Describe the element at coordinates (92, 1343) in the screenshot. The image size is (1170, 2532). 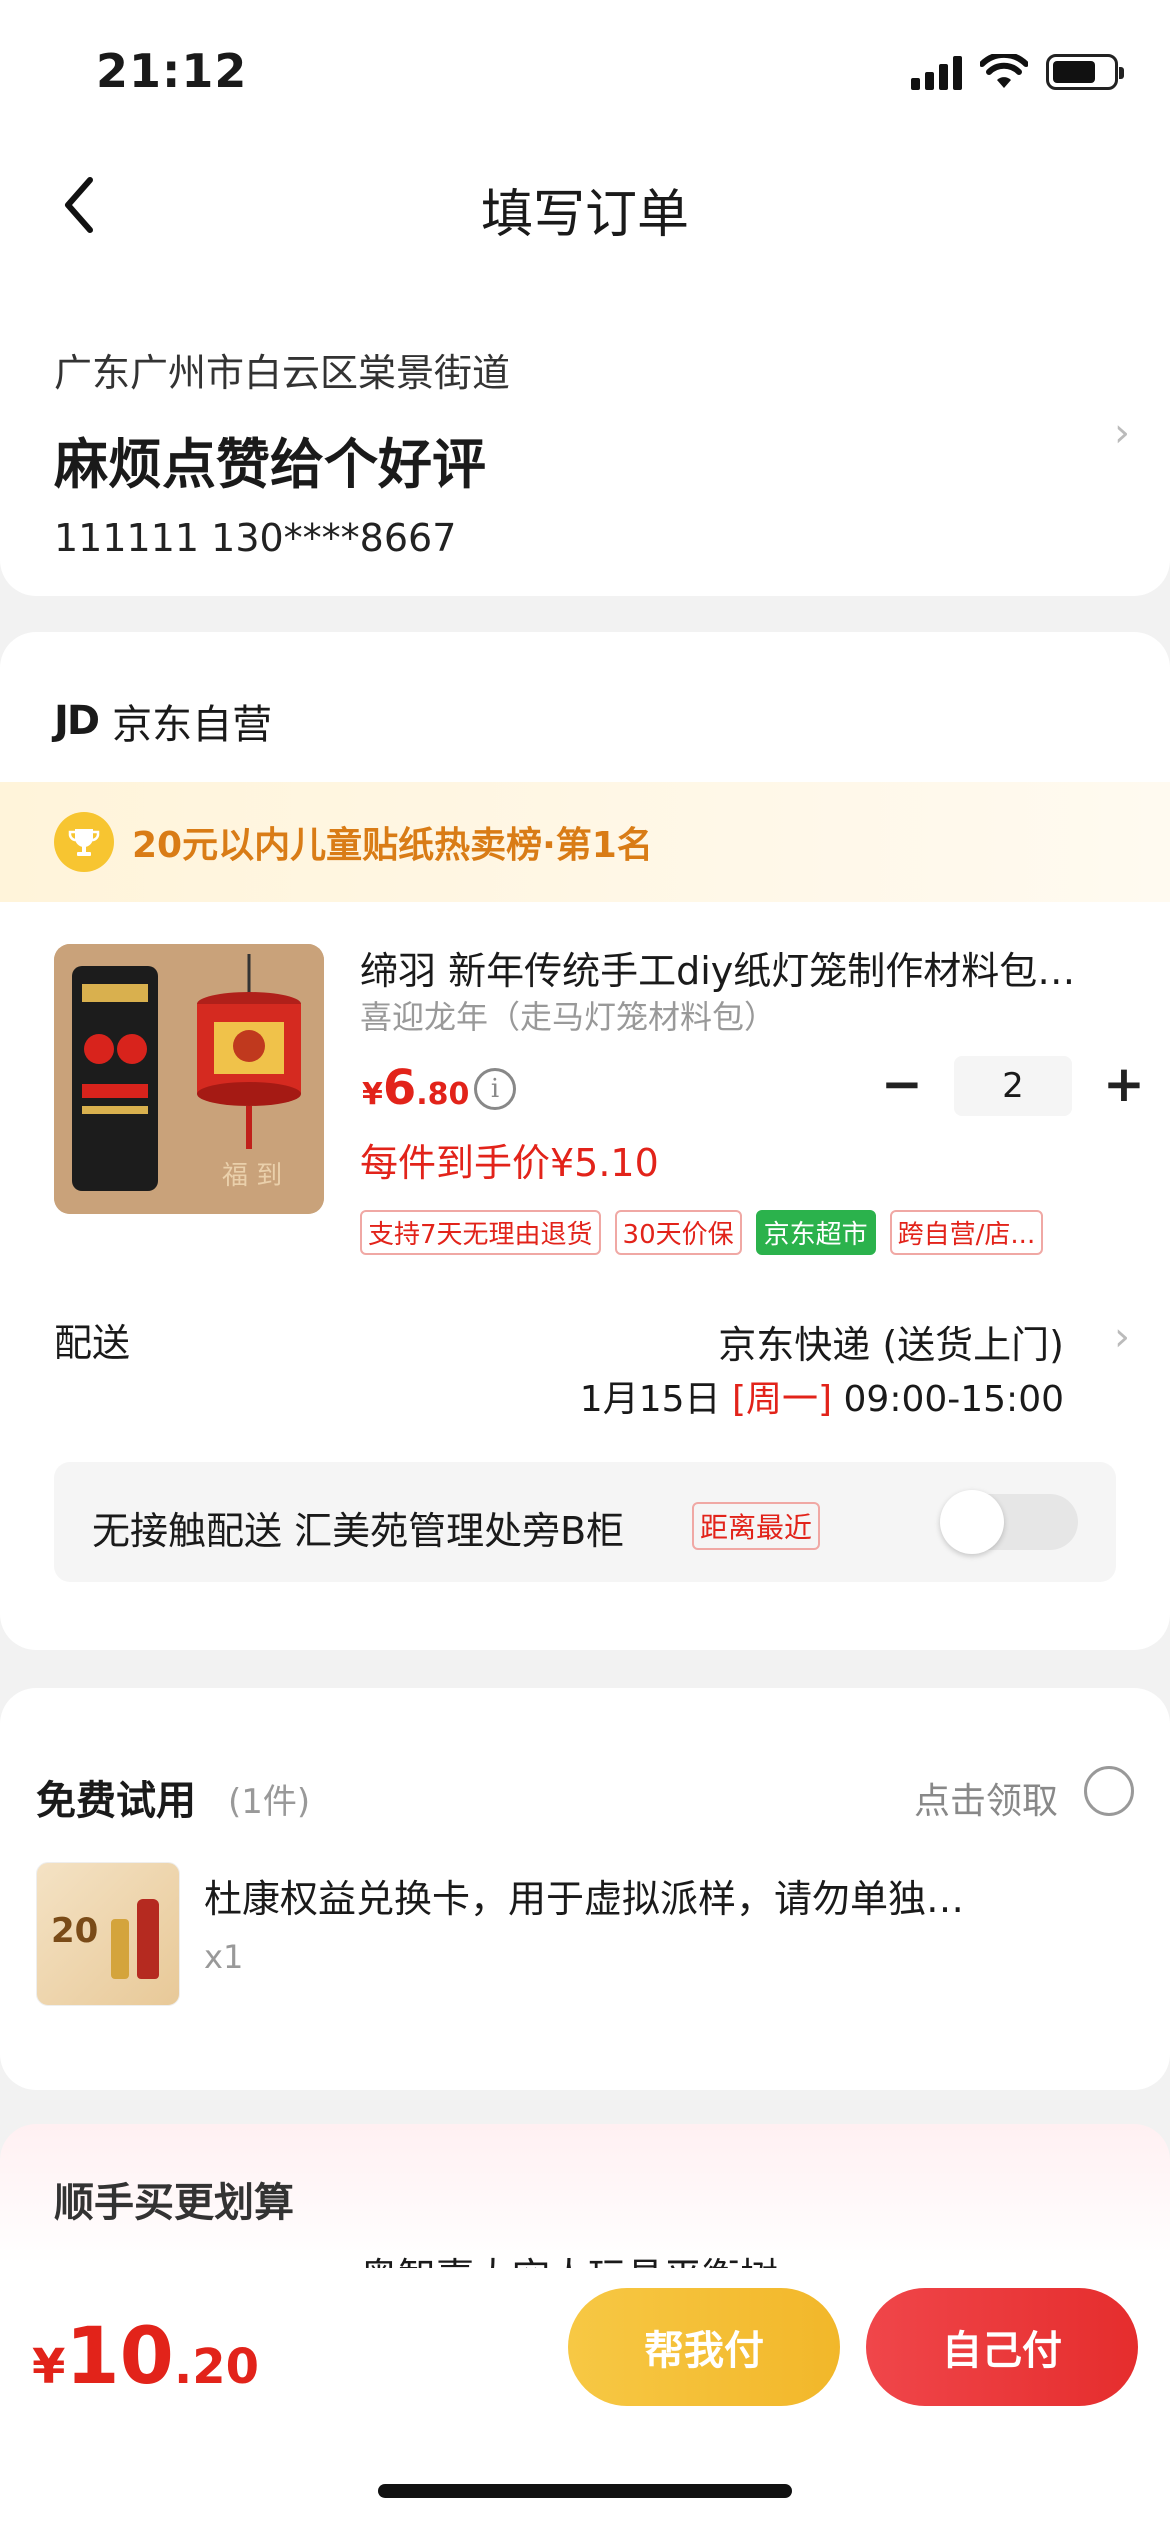
I see `delivery-label: 配送` at that location.